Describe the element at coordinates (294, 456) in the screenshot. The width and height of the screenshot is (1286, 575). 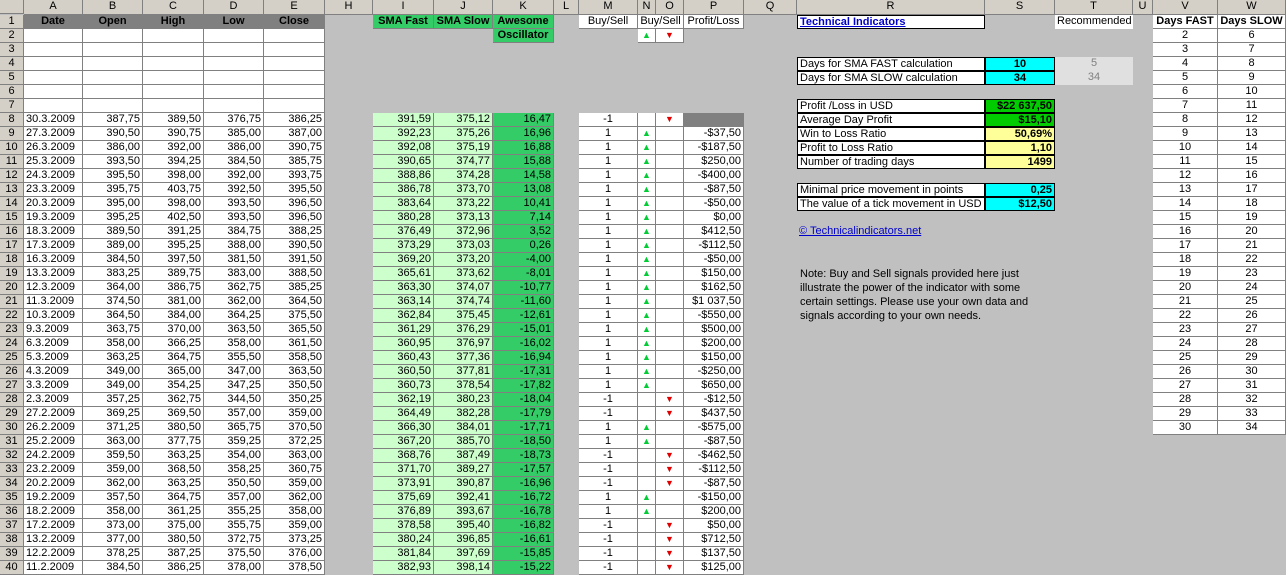
I see `close-cell: 363,00` at that location.